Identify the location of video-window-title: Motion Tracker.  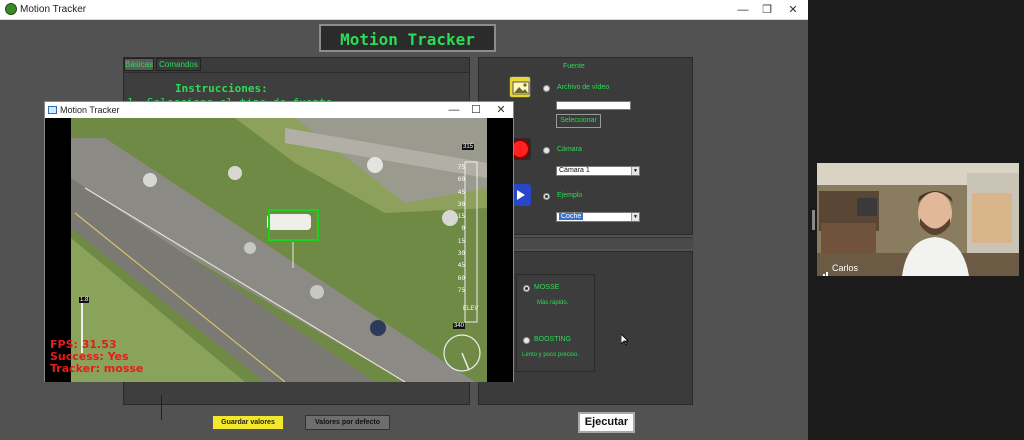
(90, 110).